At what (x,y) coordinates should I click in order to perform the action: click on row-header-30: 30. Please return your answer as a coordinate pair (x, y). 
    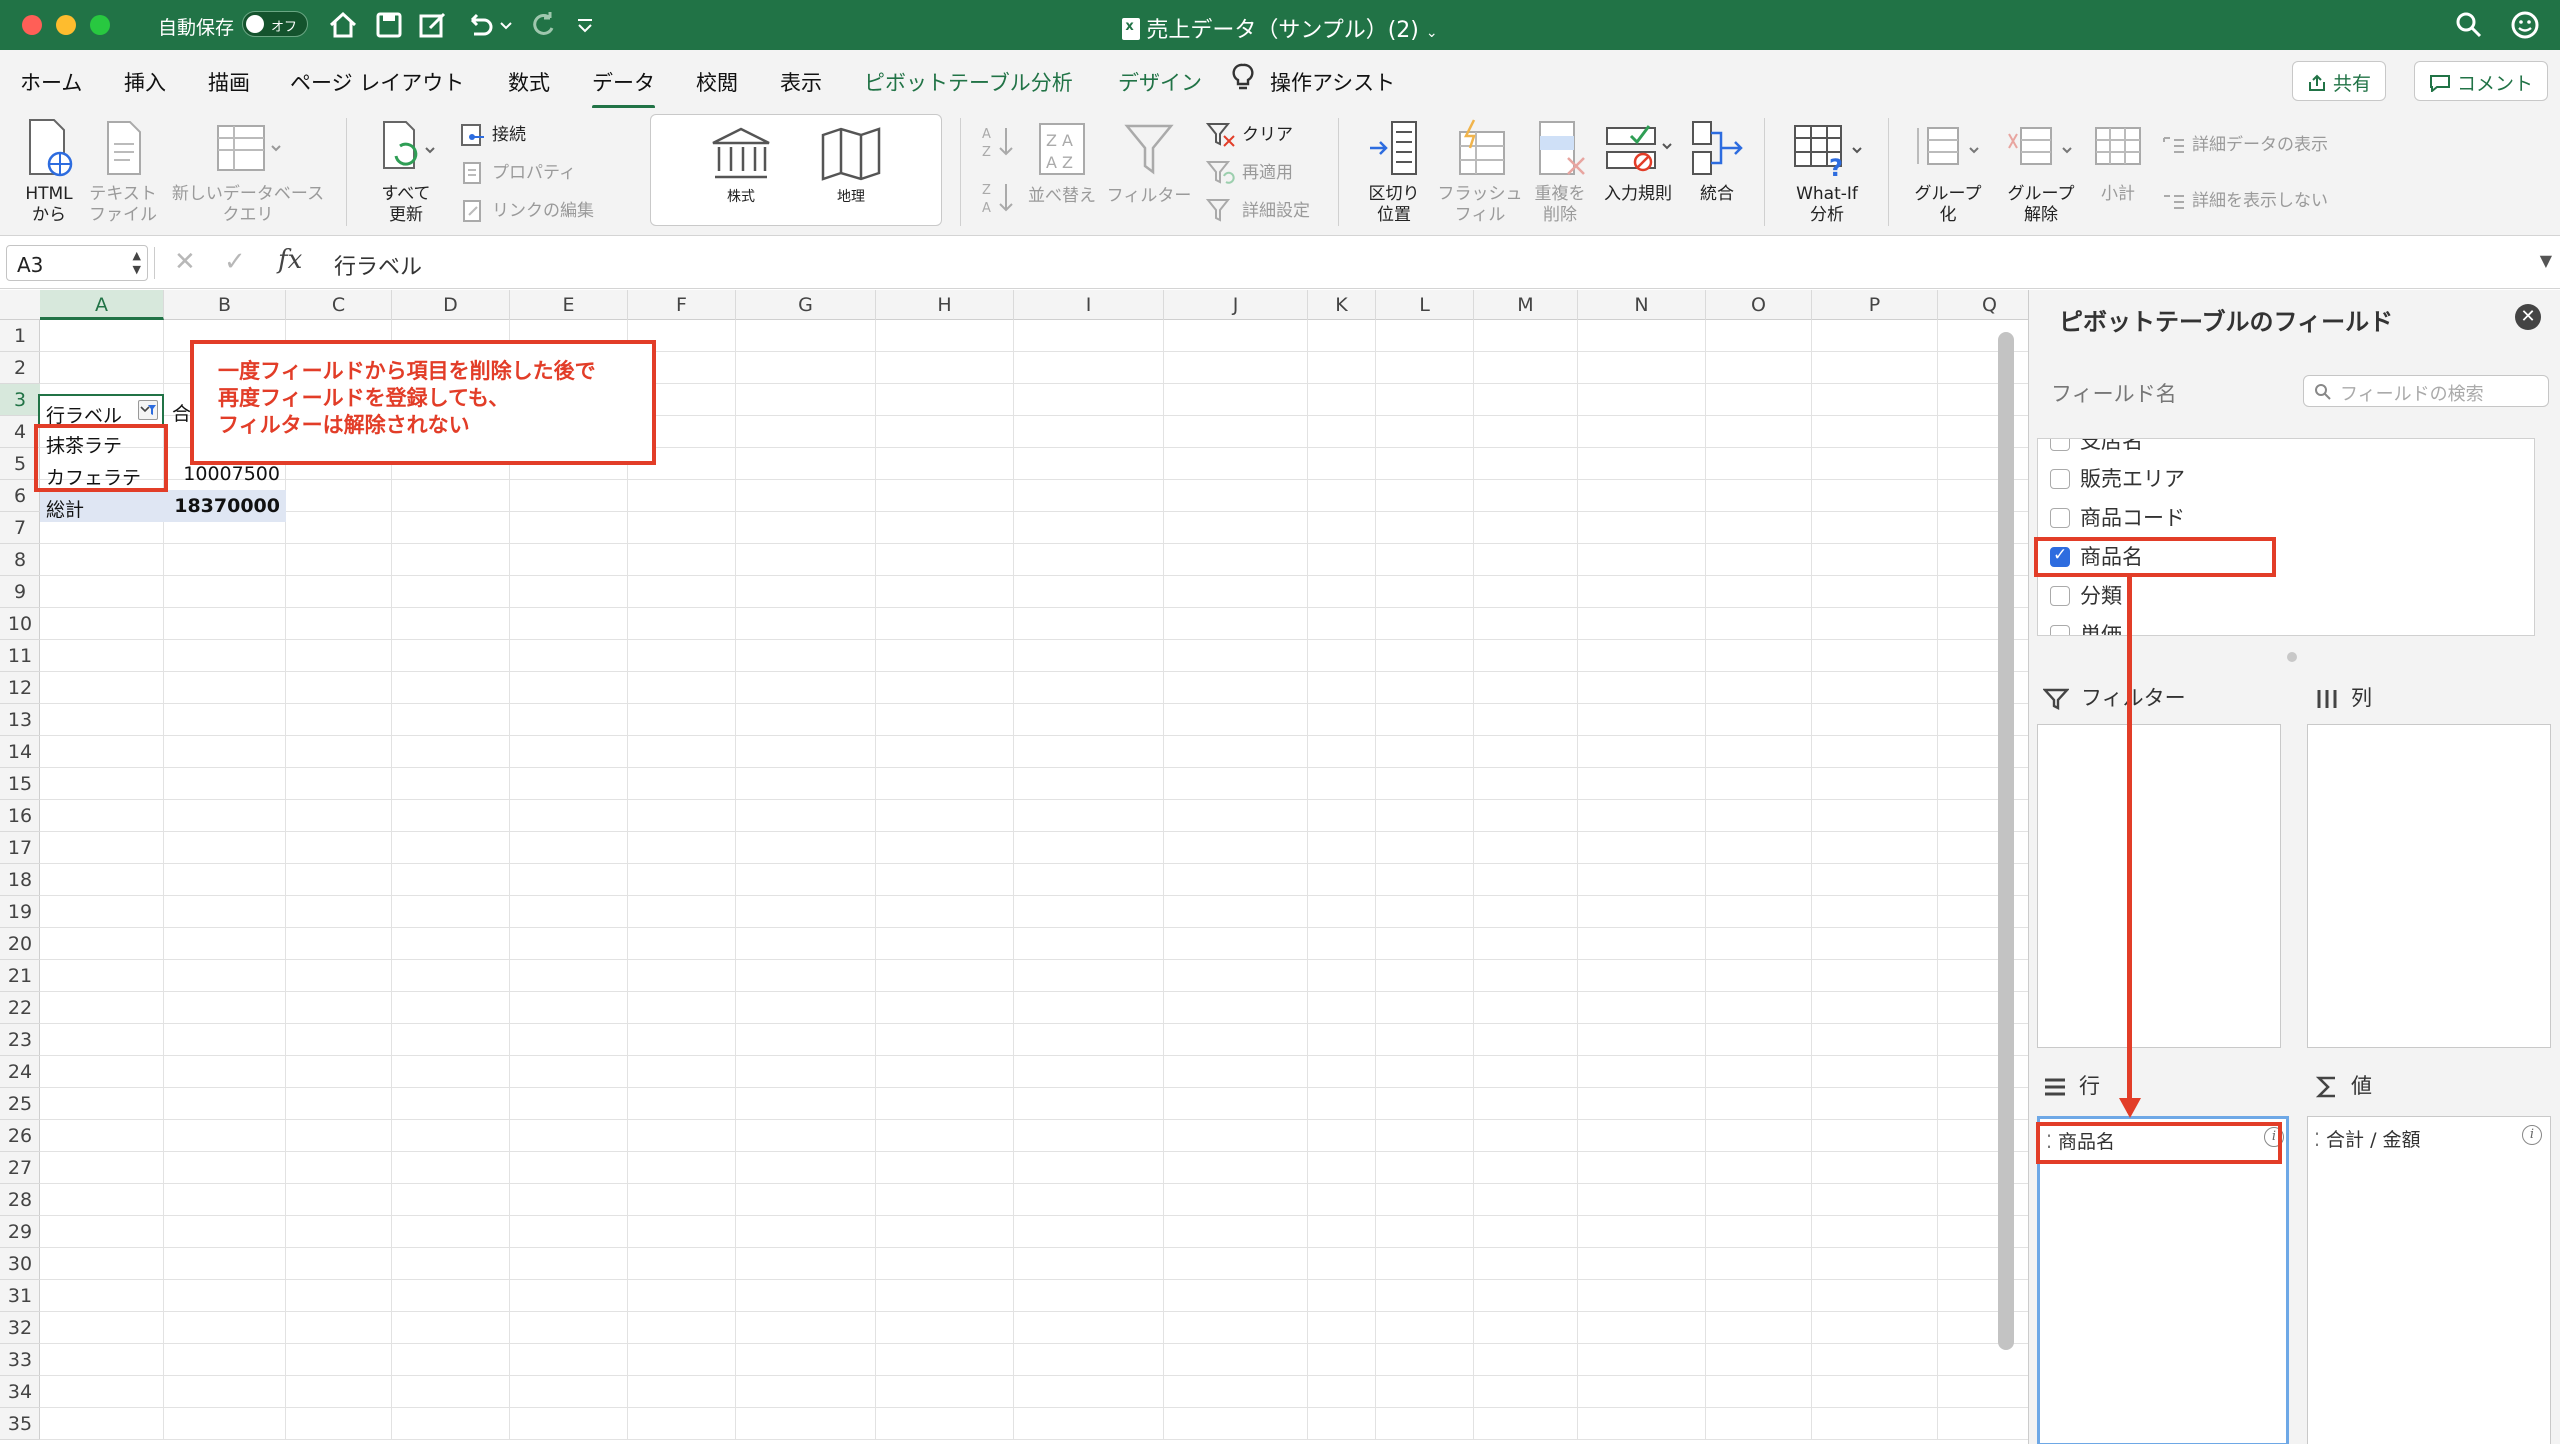
    Looking at the image, I should click on (20, 1264).